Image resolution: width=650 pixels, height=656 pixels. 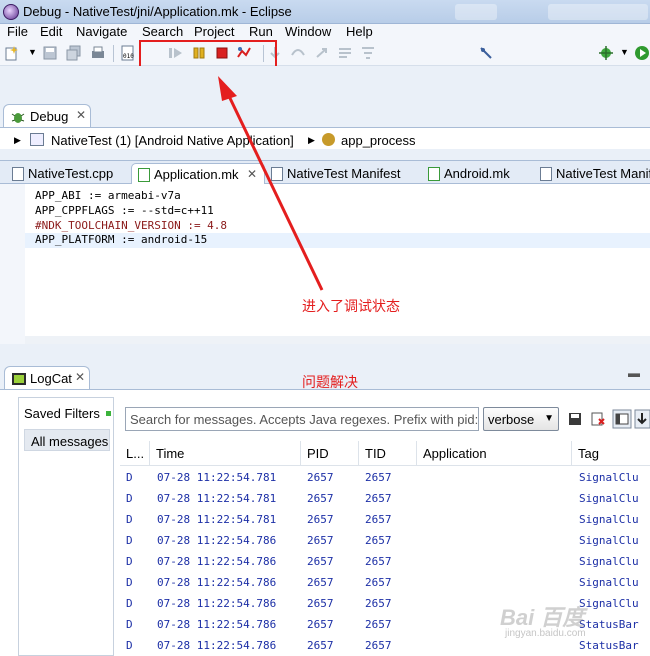 I want to click on minimize-icon: ▬, so click(x=634, y=373).